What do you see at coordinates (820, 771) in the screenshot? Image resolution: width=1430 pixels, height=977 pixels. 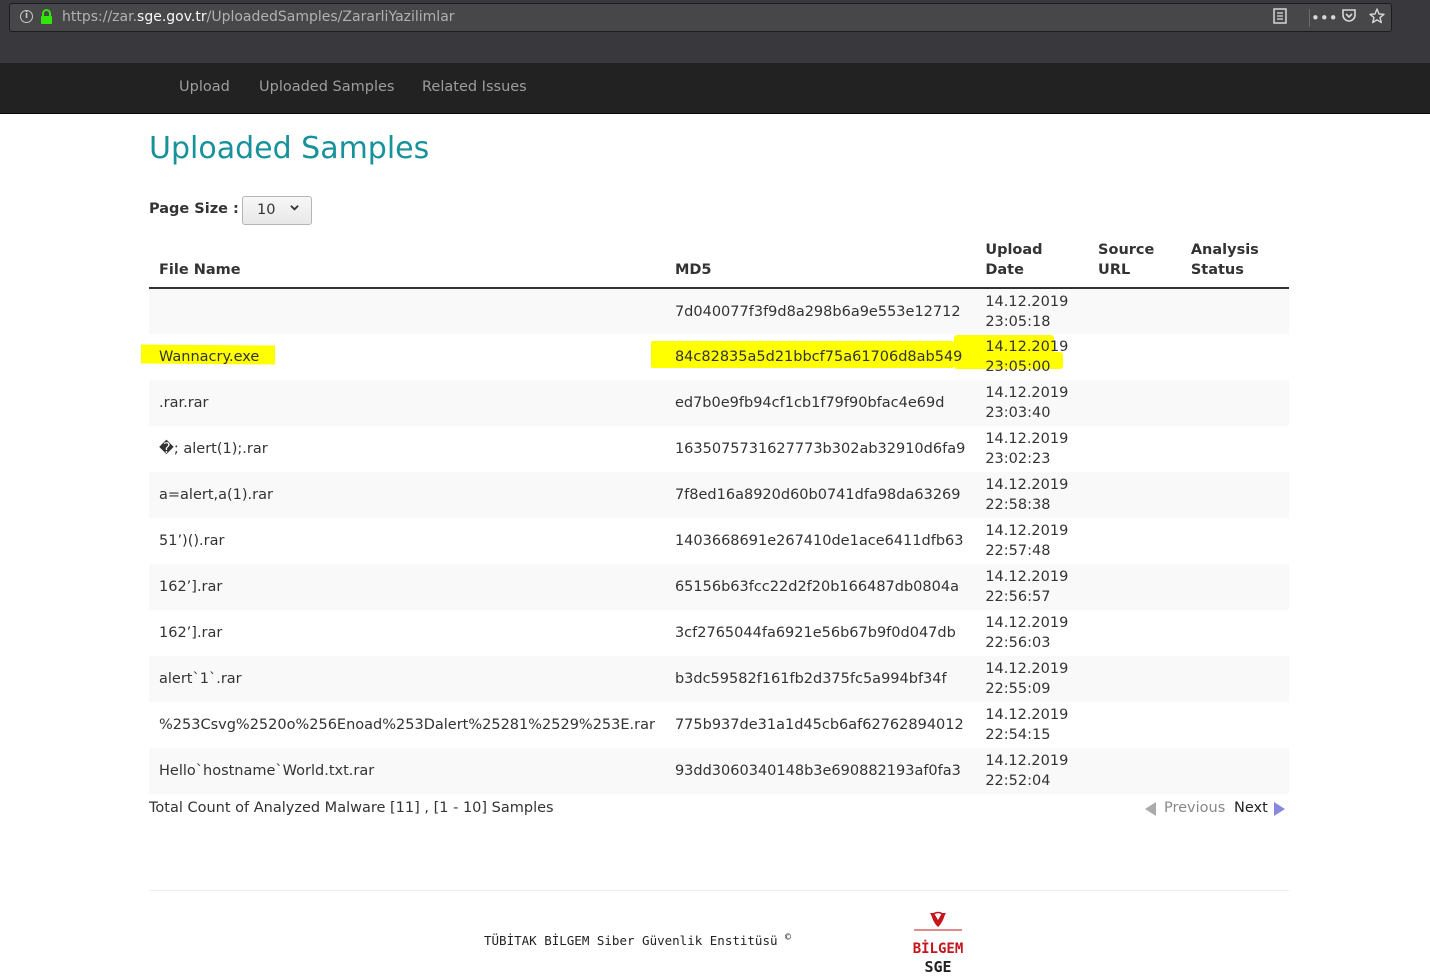 I see `cell-md5: 93dd3060340148b3e690882193af0fa3` at bounding box center [820, 771].